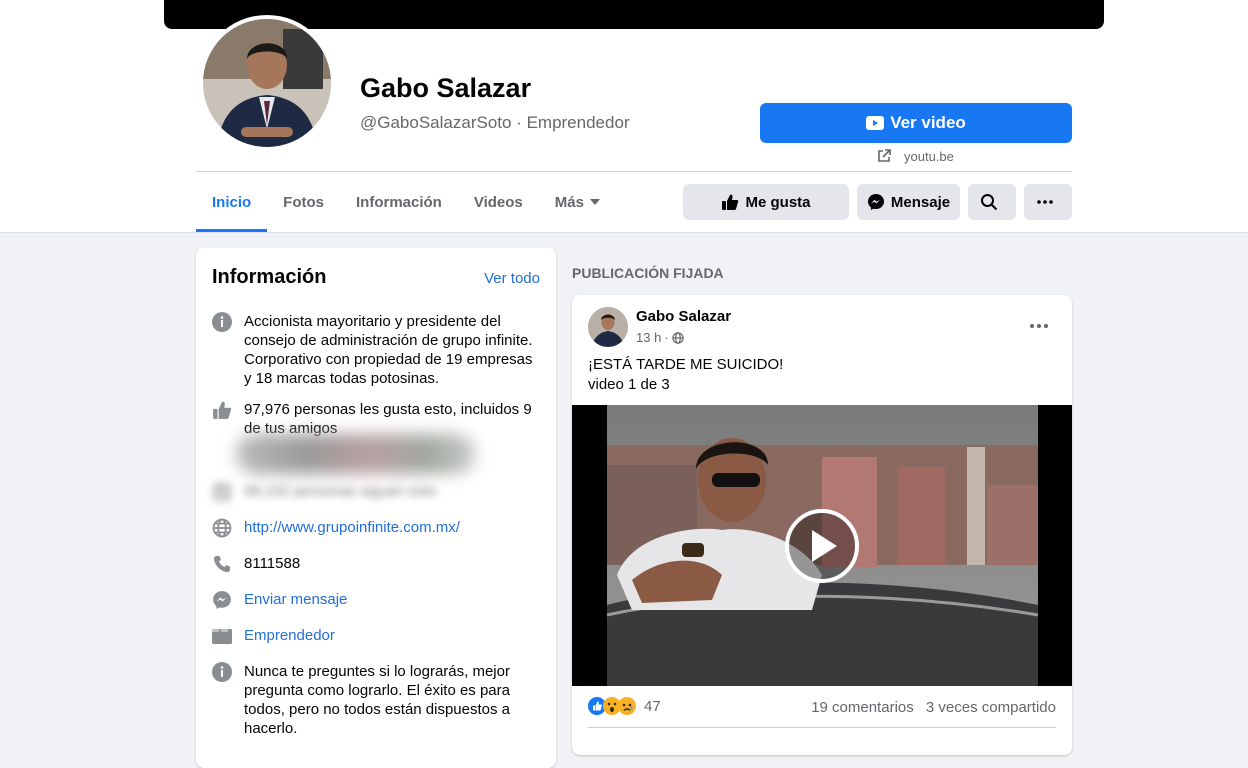 Image resolution: width=1248 pixels, height=768 pixels. Describe the element at coordinates (594, 202) in the screenshot. I see `chevron-down-icon` at that location.